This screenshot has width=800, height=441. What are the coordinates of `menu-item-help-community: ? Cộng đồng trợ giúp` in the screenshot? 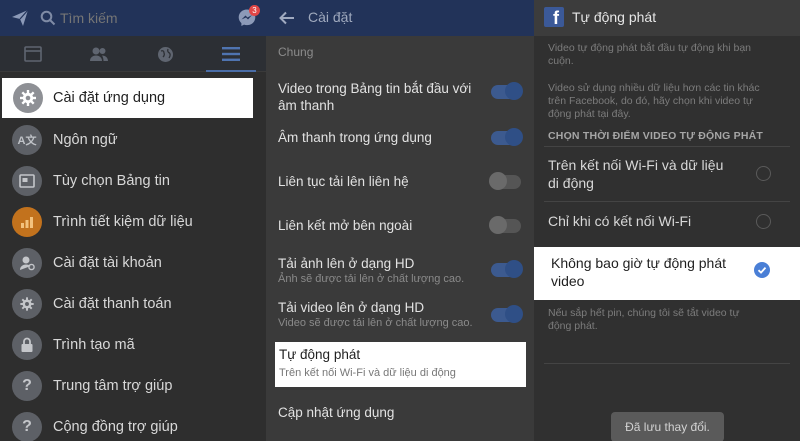 It's located at (133, 423).